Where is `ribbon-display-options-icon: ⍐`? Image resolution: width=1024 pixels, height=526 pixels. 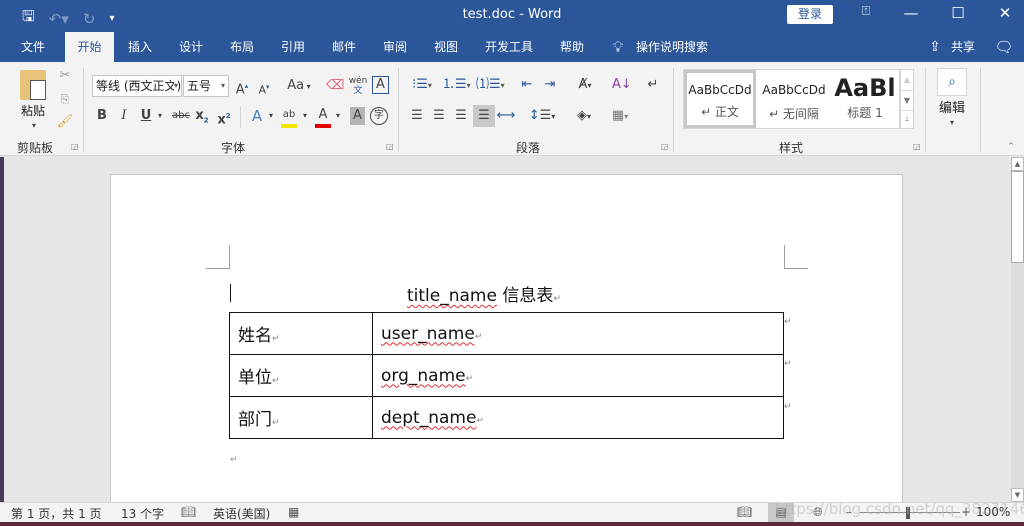 ribbon-display-options-icon: ⍐ is located at coordinates (866, 11).